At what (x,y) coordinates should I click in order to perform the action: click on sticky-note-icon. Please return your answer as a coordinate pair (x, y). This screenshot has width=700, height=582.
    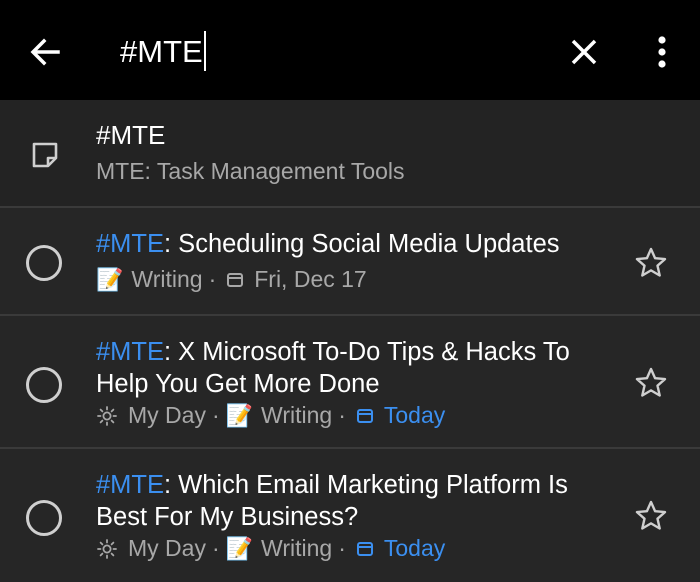
    Looking at the image, I should click on (45, 155).